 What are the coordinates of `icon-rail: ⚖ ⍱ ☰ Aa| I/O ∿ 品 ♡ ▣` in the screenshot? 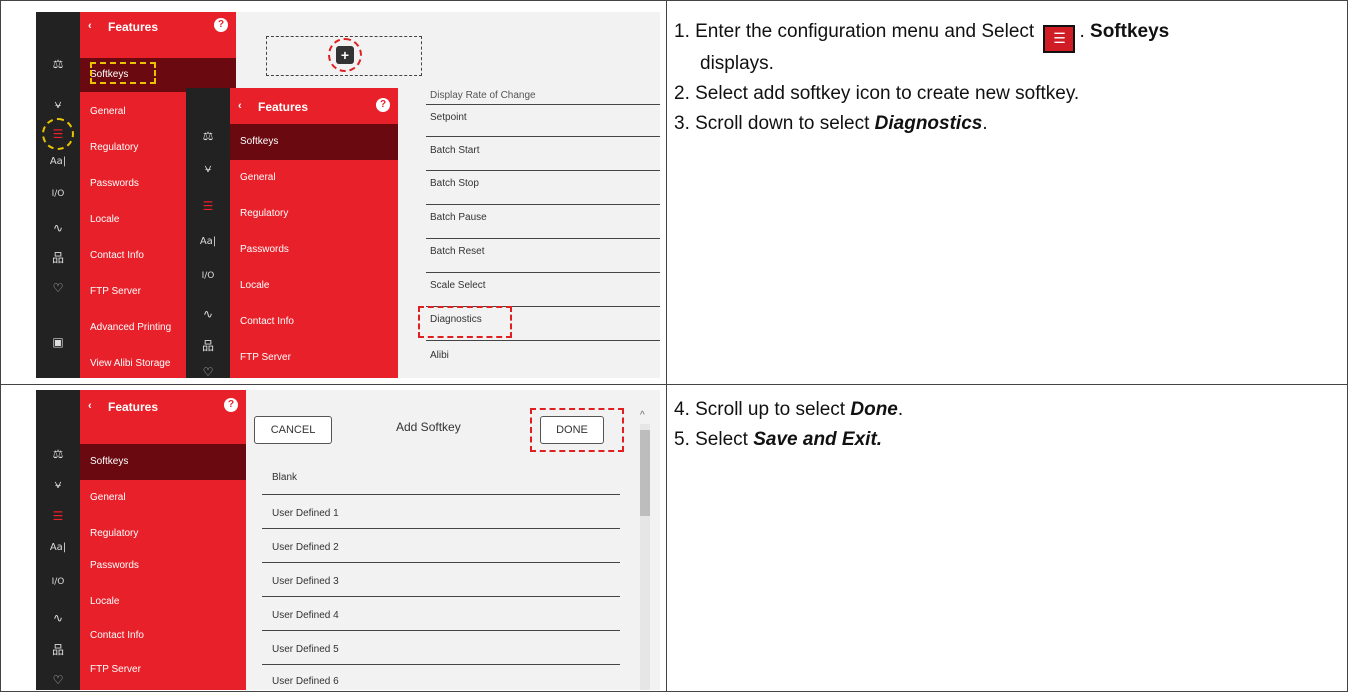 It's located at (58, 195).